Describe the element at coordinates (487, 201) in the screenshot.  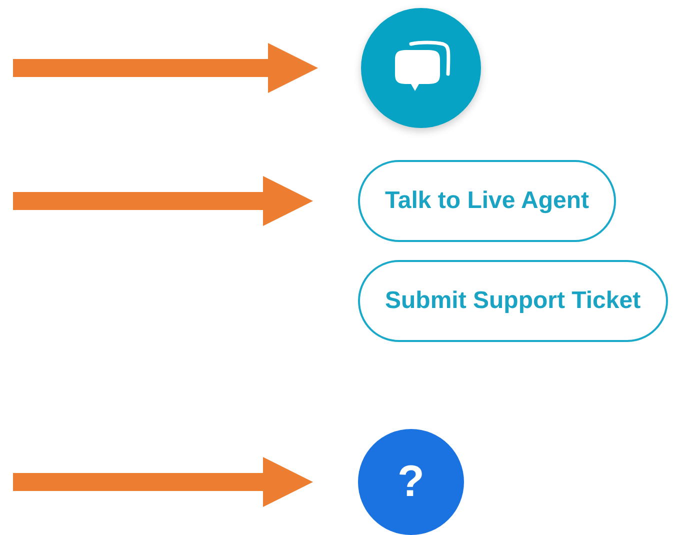
I see `option-button: Talk to Live Agent` at that location.